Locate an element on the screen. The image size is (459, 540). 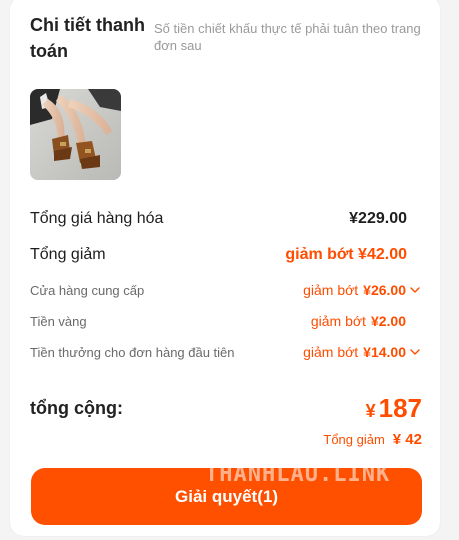
watermark-text: THANHLAU.LINK is located at coordinates (298, 474).